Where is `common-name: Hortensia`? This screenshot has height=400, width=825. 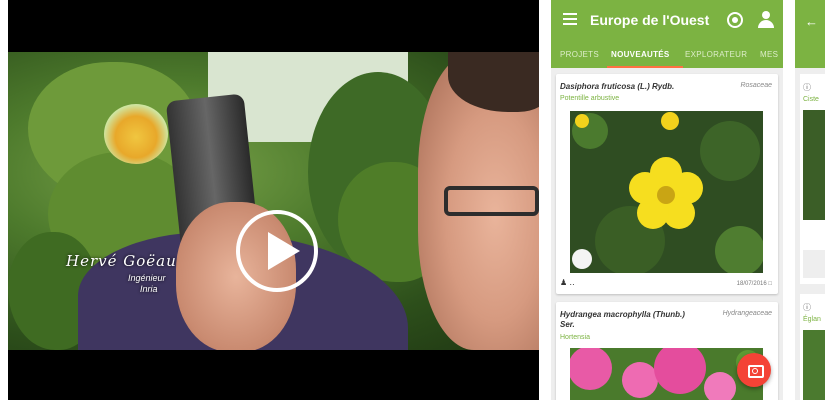
common-name: Hortensia is located at coordinates (575, 337).